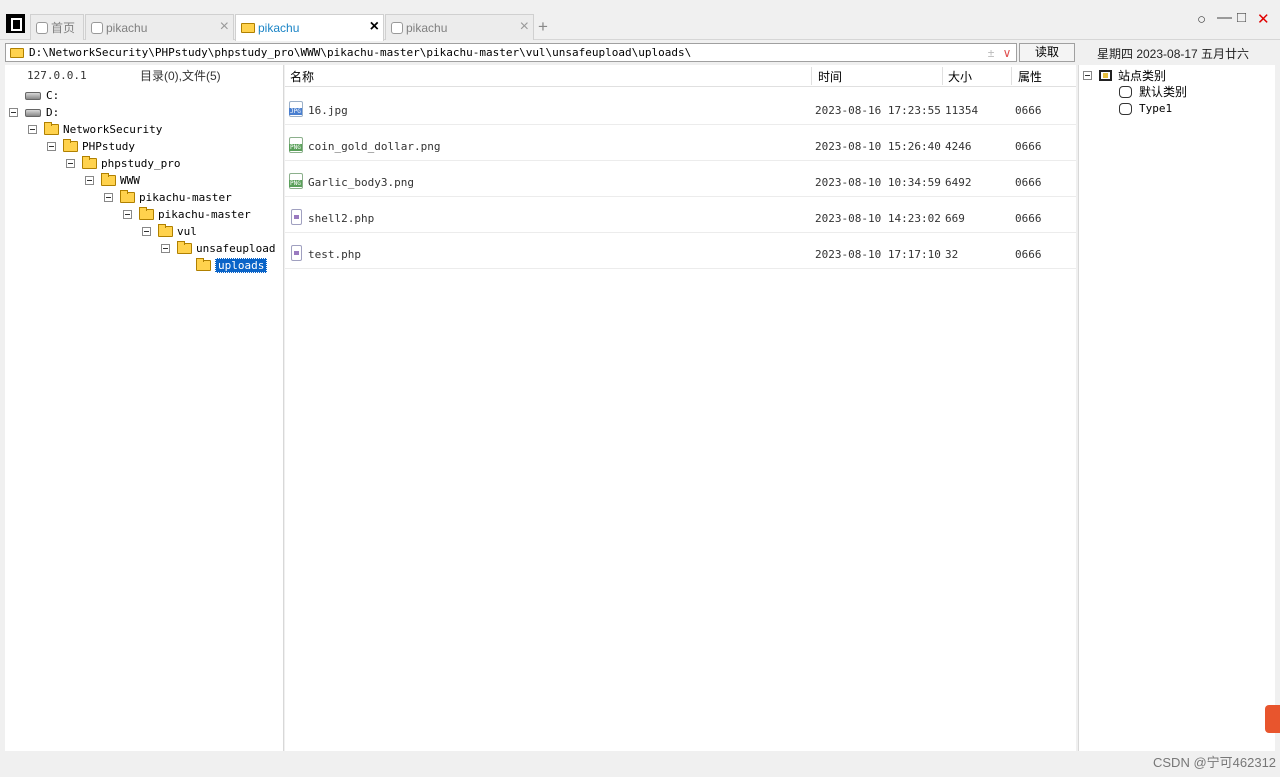 This screenshot has width=1280, height=777. What do you see at coordinates (185, 197) in the screenshot?
I see `tree-label: pikachu-master` at bounding box center [185, 197].